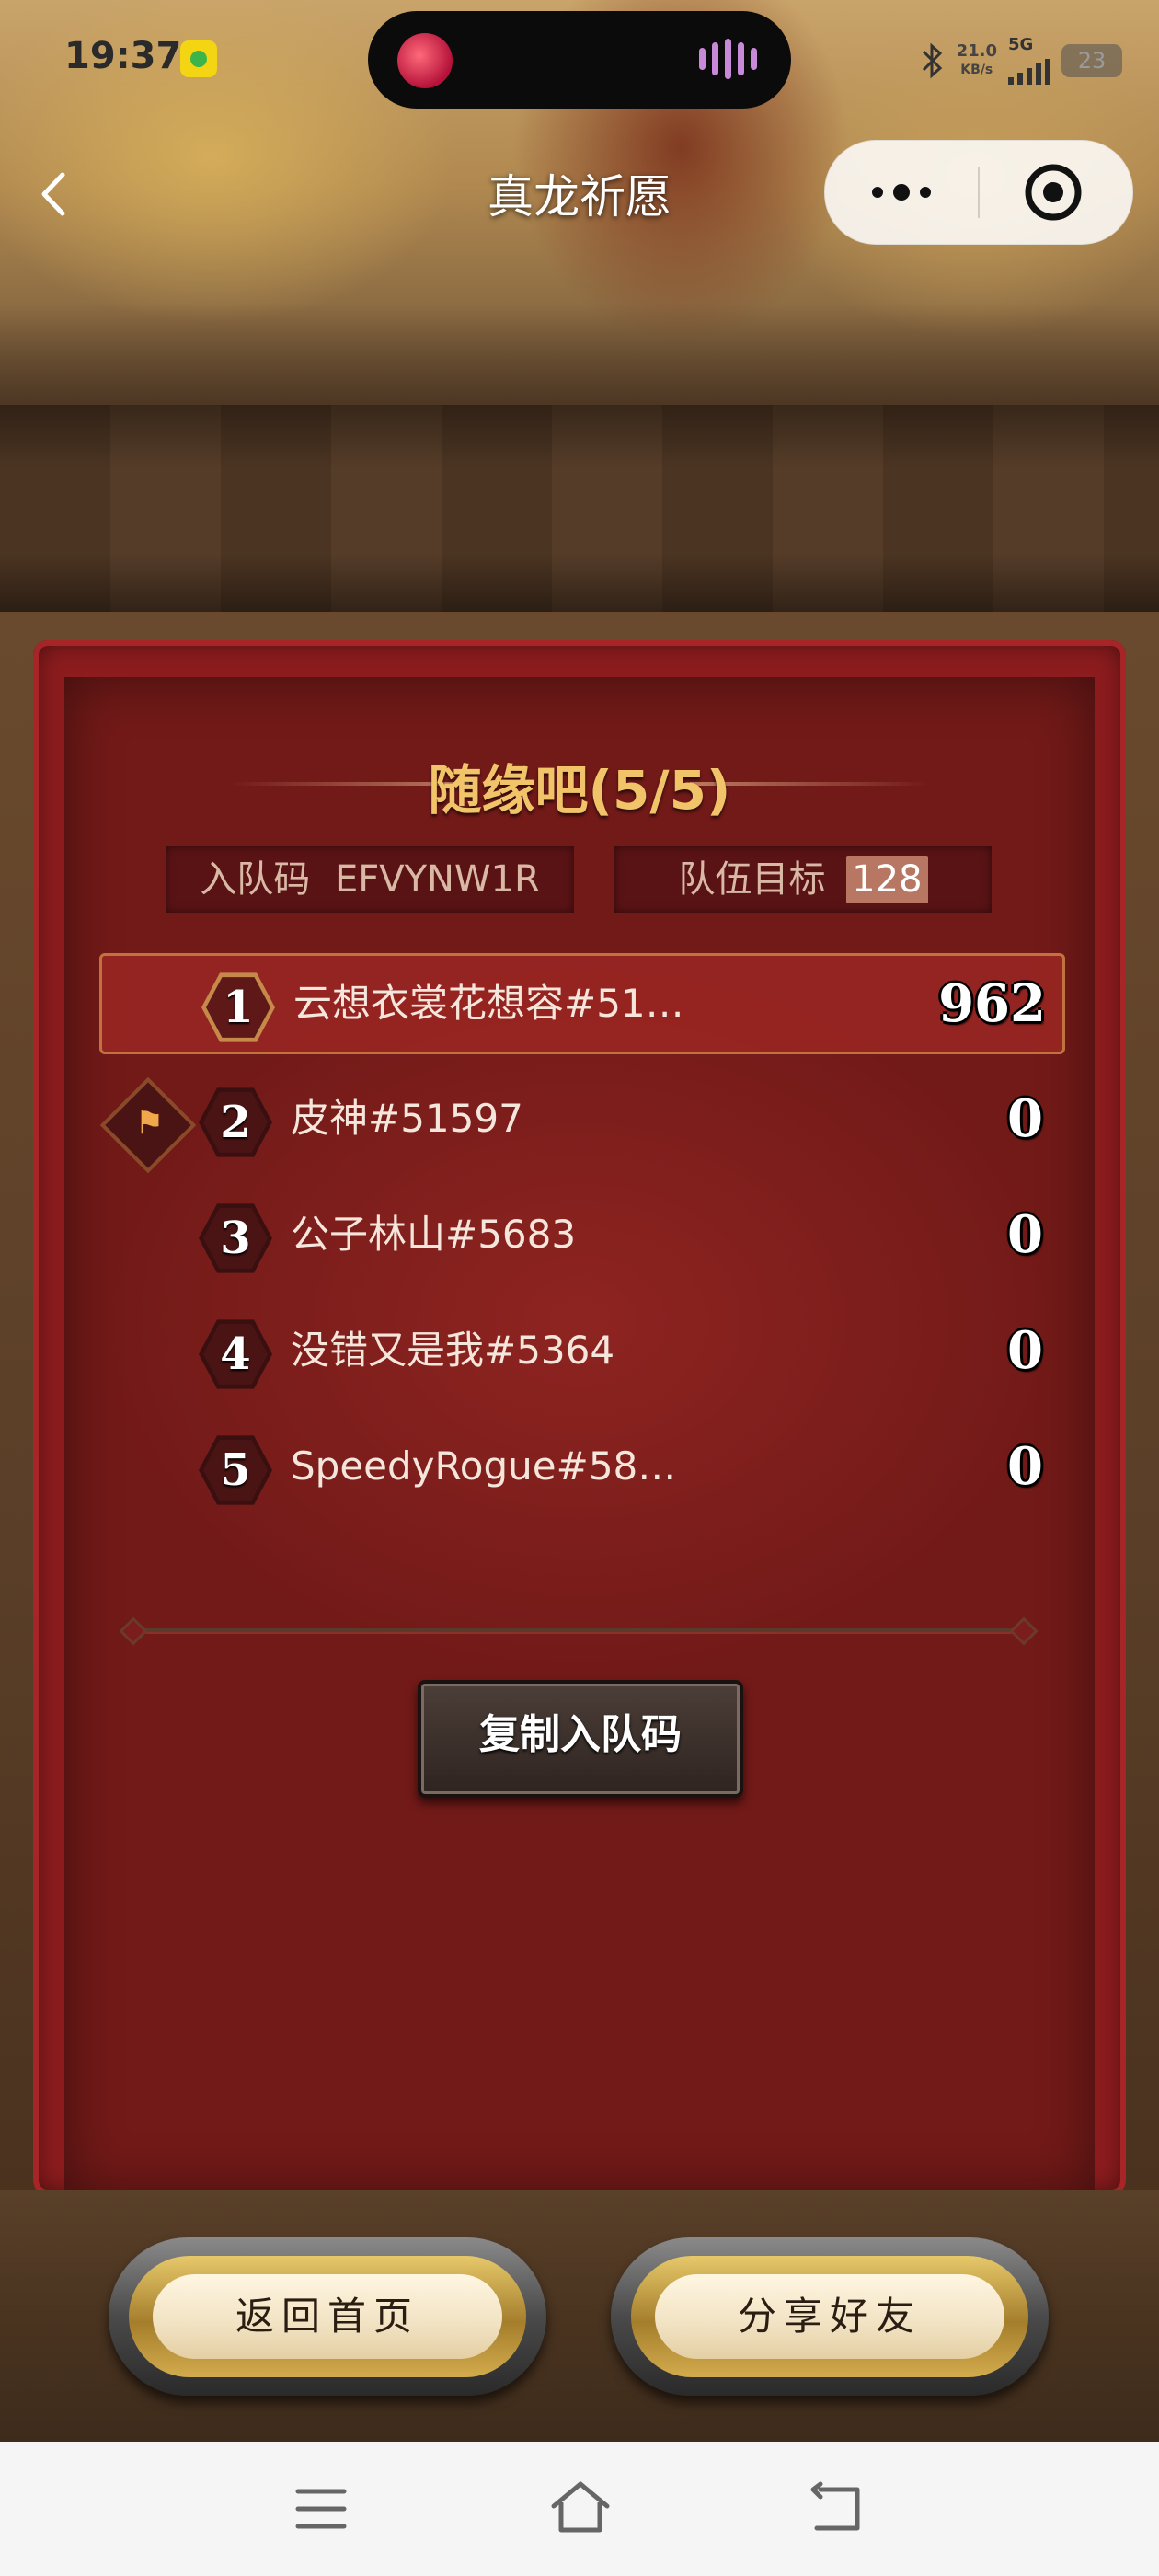 The height and width of the screenshot is (2576, 1159). I want to click on rank-badge: 3, so click(235, 1238).